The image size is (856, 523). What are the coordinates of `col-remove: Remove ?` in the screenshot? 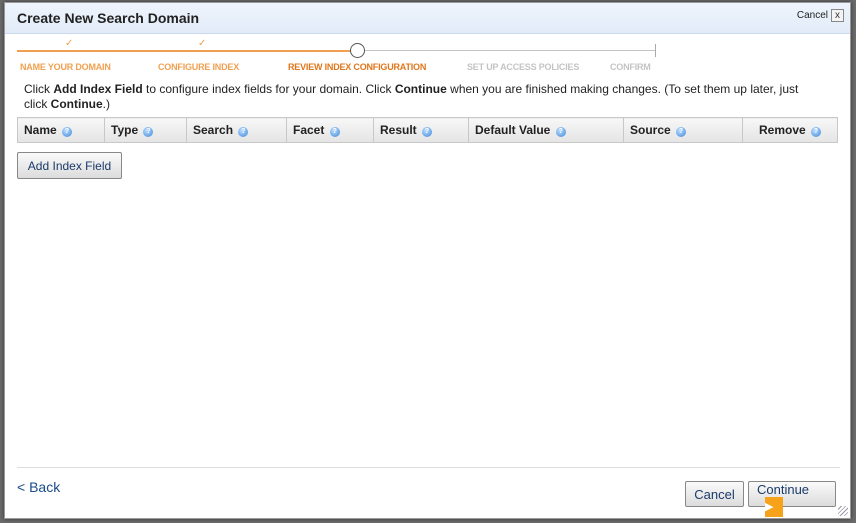 It's located at (790, 130).